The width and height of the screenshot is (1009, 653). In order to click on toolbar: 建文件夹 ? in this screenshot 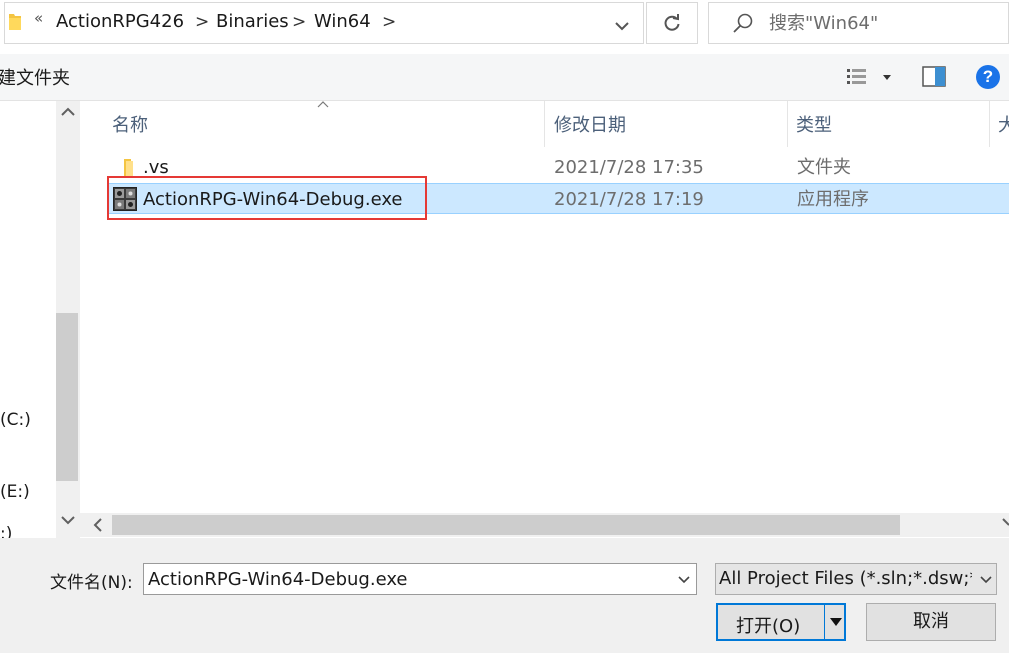, I will do `click(504, 77)`.